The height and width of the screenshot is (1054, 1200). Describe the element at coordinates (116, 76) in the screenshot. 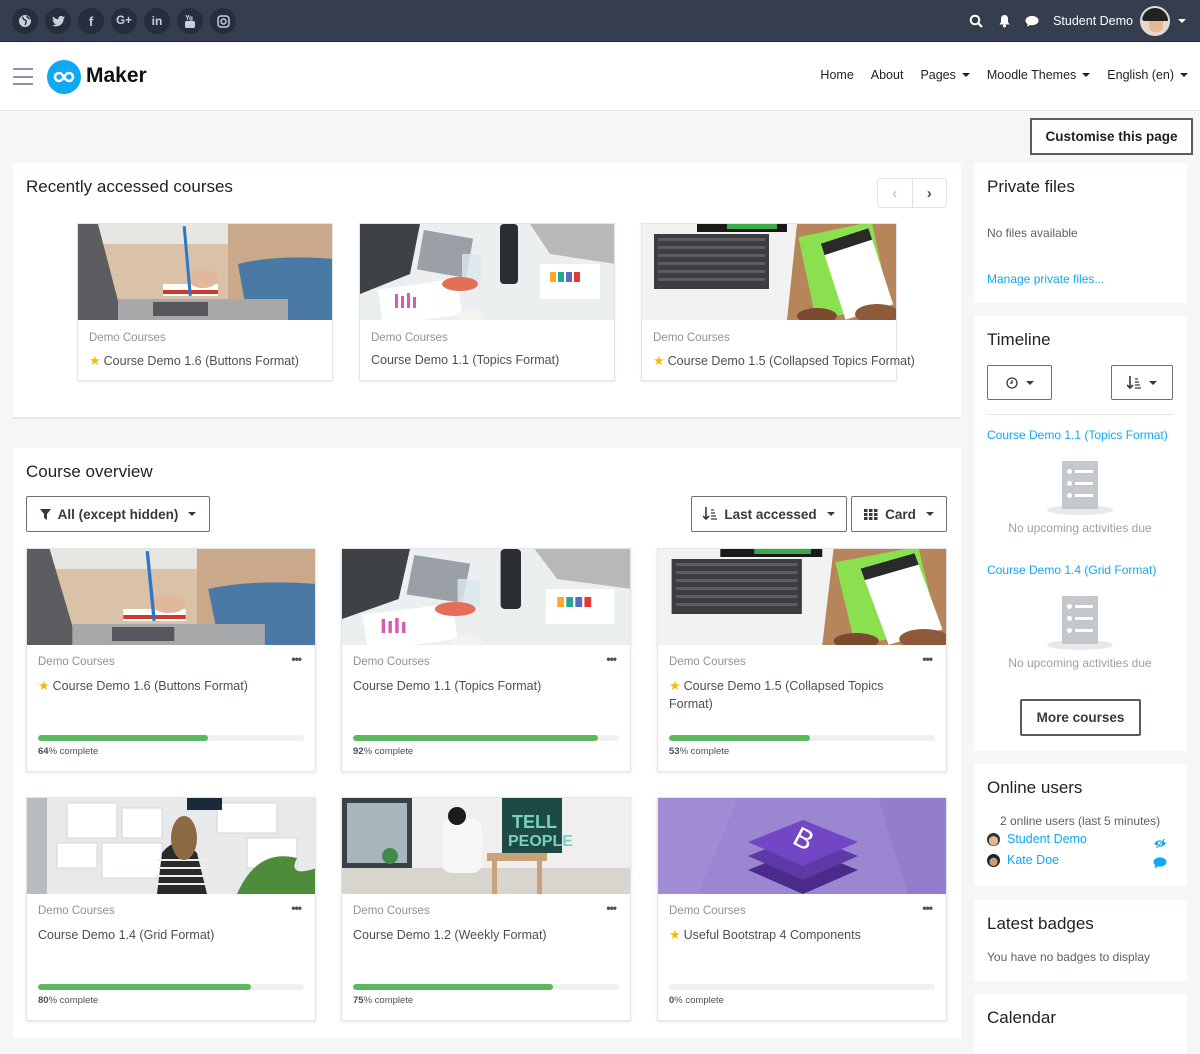

I see `brand-name: Maker` at that location.